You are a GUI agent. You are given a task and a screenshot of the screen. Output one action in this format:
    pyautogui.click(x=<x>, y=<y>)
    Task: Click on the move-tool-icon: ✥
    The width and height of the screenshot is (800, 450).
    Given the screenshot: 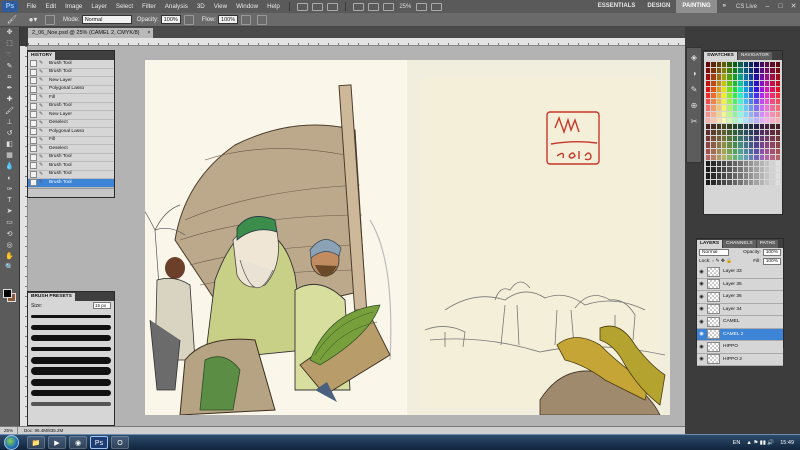 What is the action you would take?
    pyautogui.click(x=10, y=33)
    